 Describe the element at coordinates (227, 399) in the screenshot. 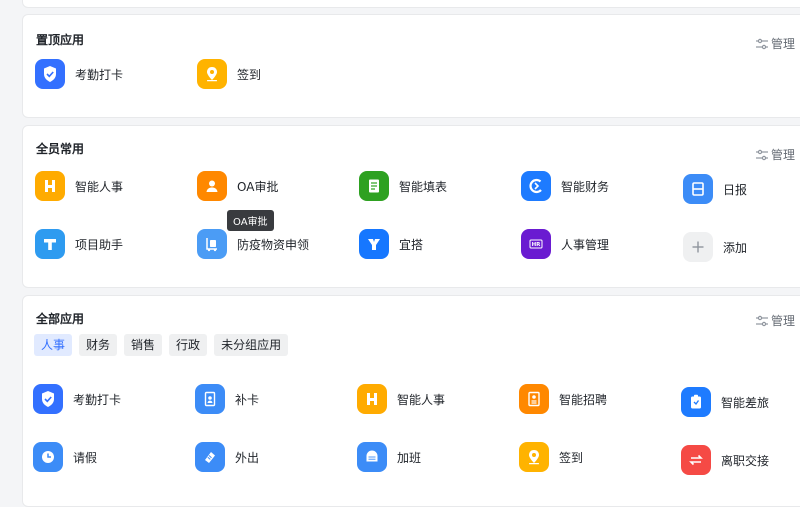

I see `app-card-replacement: 补卡` at that location.